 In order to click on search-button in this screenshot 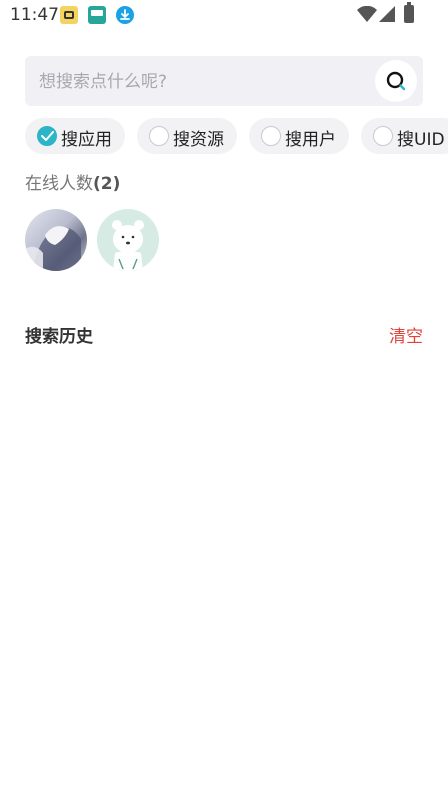, I will do `click(396, 81)`.